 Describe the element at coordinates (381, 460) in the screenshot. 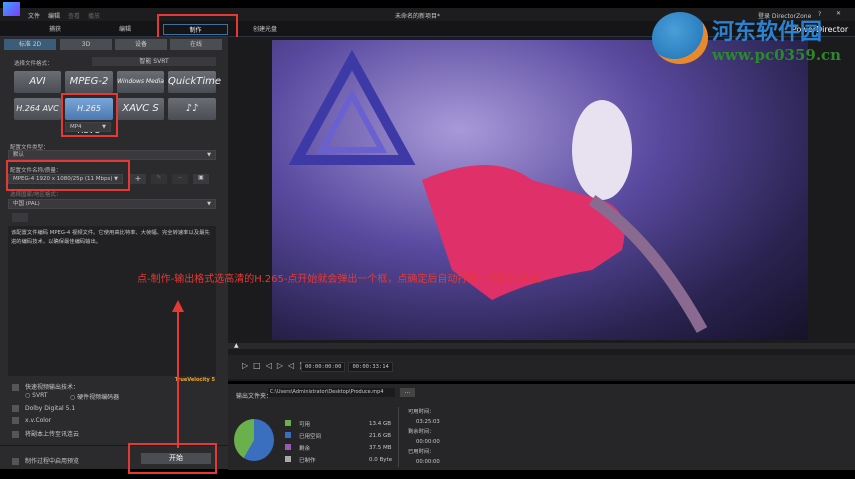

I see `legend-value: 0.0 Byte` at that location.